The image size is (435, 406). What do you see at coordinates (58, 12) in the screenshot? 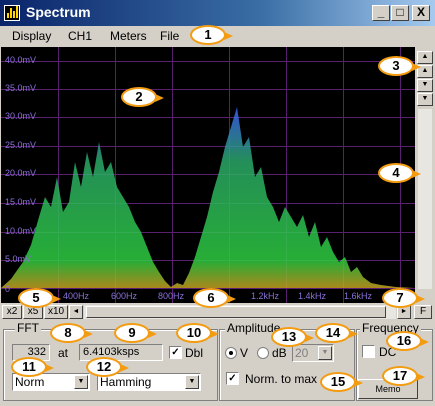
I see `window-title: Spectrum` at bounding box center [58, 12].